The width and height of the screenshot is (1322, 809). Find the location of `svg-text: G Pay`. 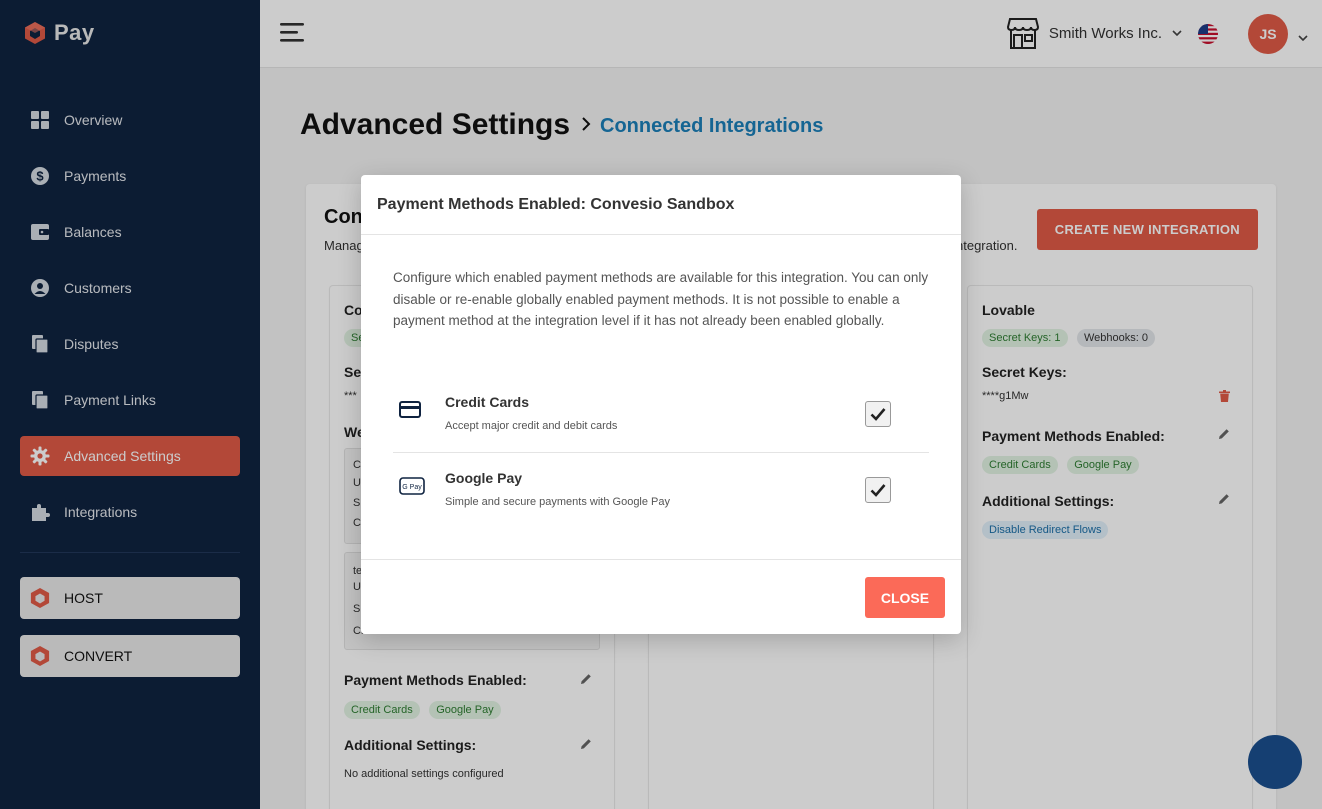

svg-text: G Pay is located at coordinates (412, 487).